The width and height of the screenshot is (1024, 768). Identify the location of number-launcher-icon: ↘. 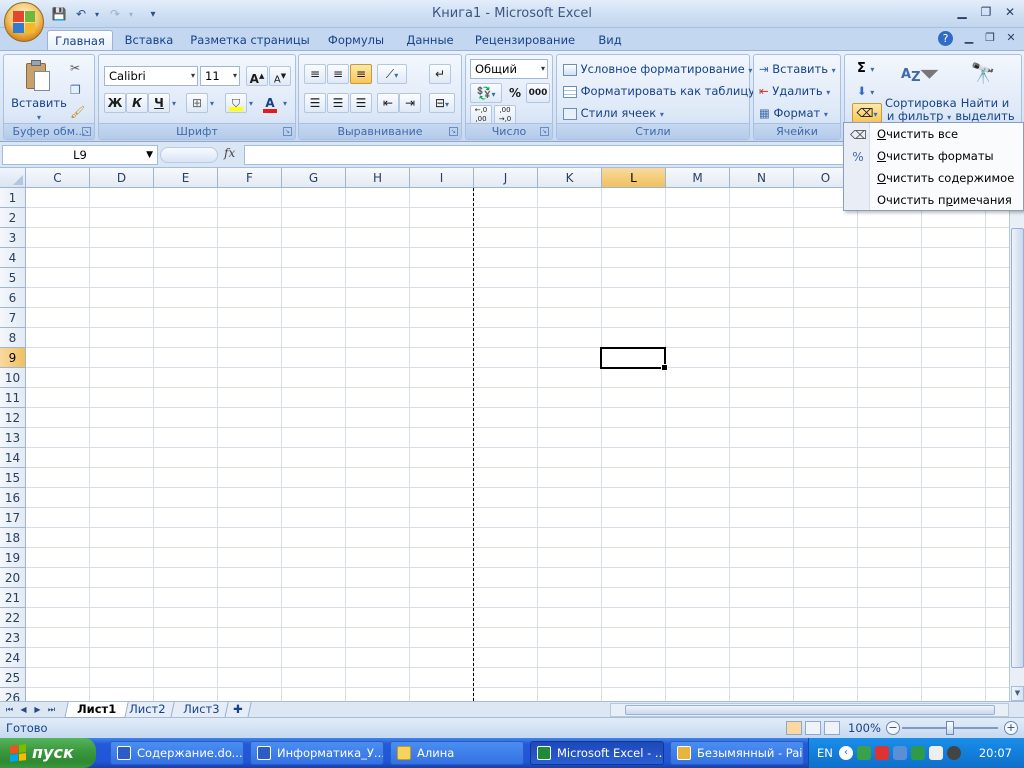
(544, 131).